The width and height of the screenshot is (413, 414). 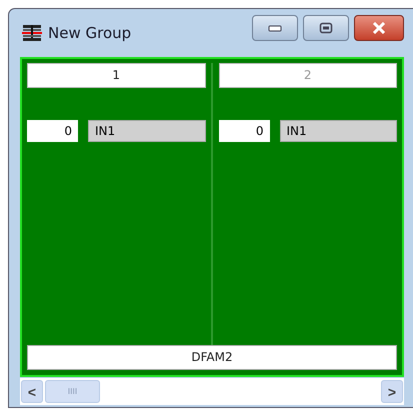 What do you see at coordinates (307, 75) in the screenshot?
I see `channel-label: 2` at bounding box center [307, 75].